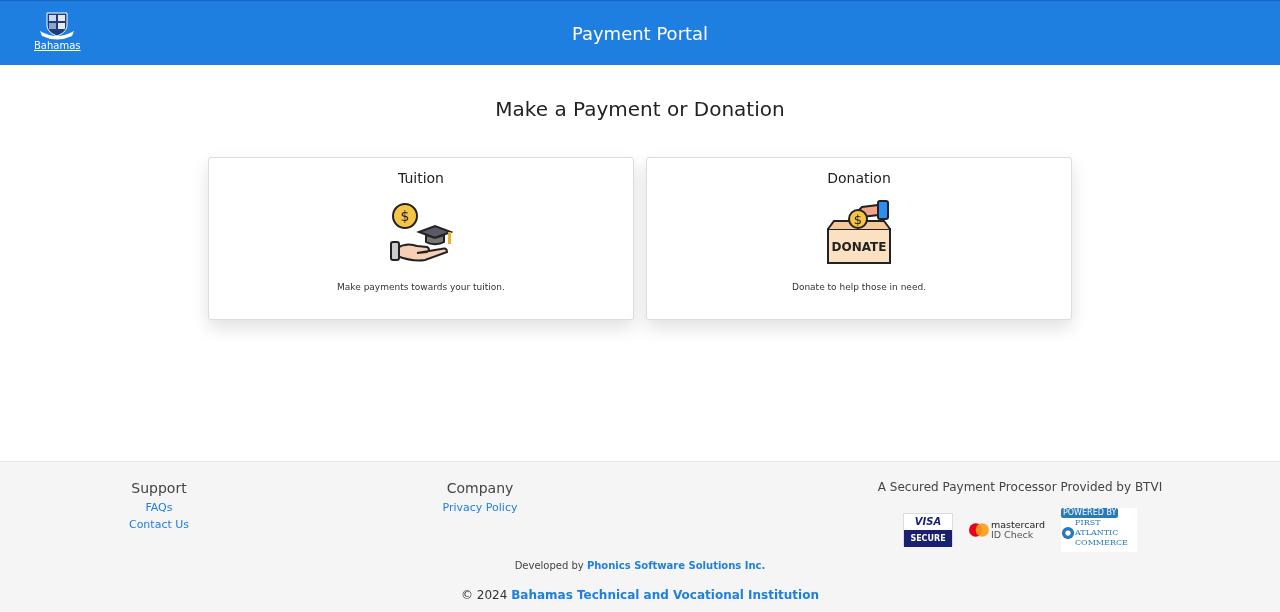  I want to click on copyright-text: © 2024 Bahamas Technical and Vocational Institution, so click(640, 595).